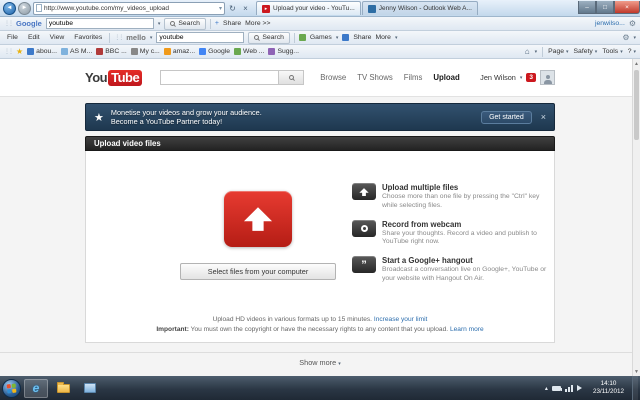 This screenshot has width=640, height=400. Describe the element at coordinates (24, 8) in the screenshot. I see `forward-button: ►` at that location.